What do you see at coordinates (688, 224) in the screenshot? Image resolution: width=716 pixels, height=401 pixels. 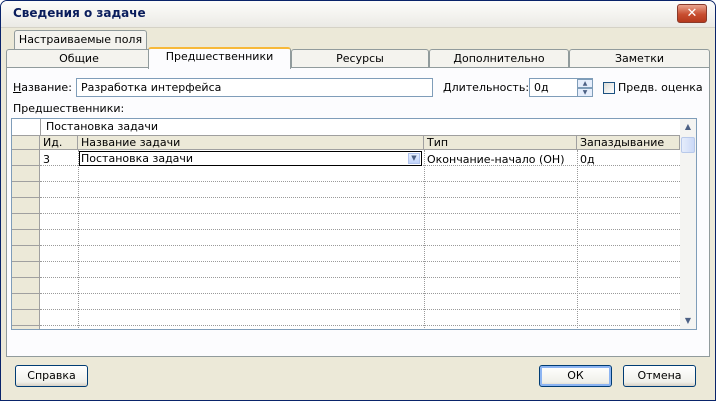 I see `vertical-scrollbar: ▲ ▼` at bounding box center [688, 224].